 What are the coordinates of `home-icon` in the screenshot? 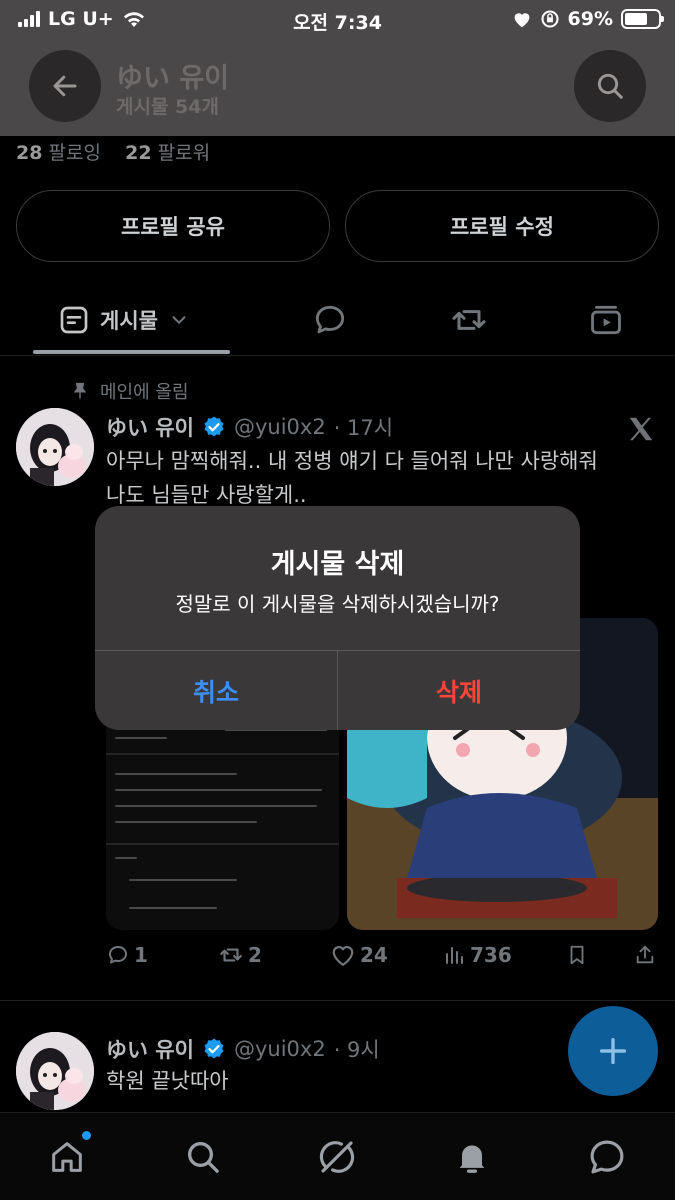 It's located at (67, 1157).